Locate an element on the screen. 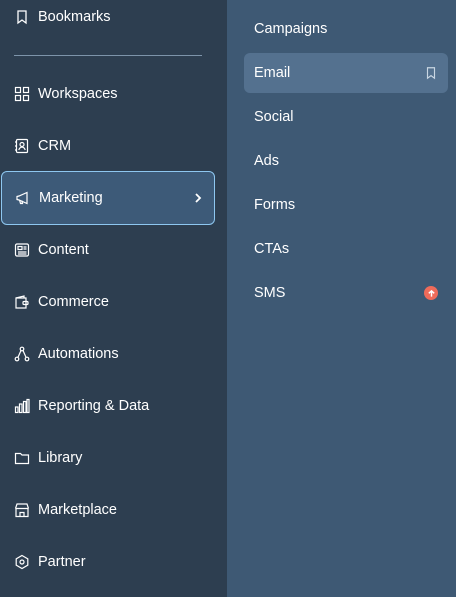 The height and width of the screenshot is (597, 456). sidebar-item-workspaces: Workspaces is located at coordinates (107, 94).